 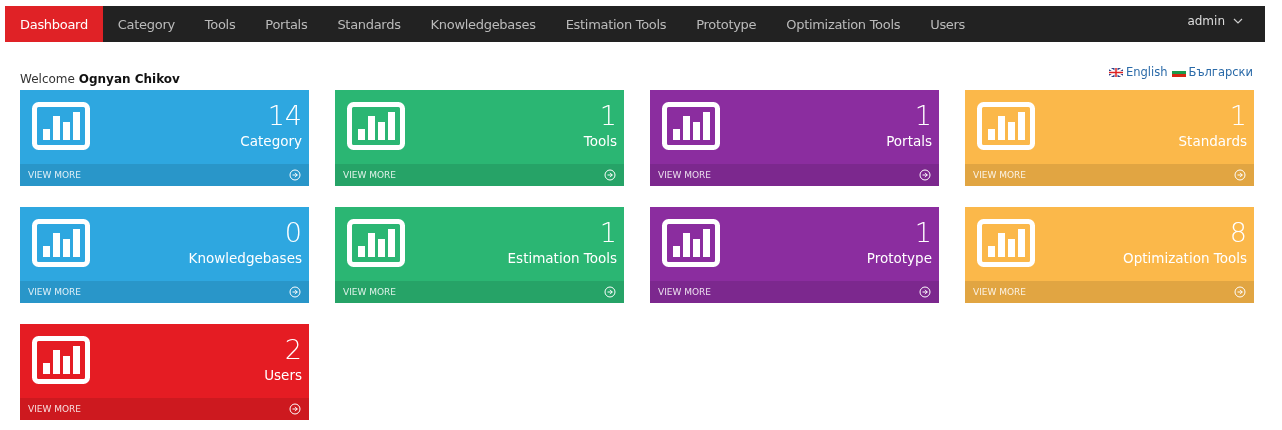 What do you see at coordinates (245, 258) in the screenshot?
I see `tile-label: Knowledgebases` at bounding box center [245, 258].